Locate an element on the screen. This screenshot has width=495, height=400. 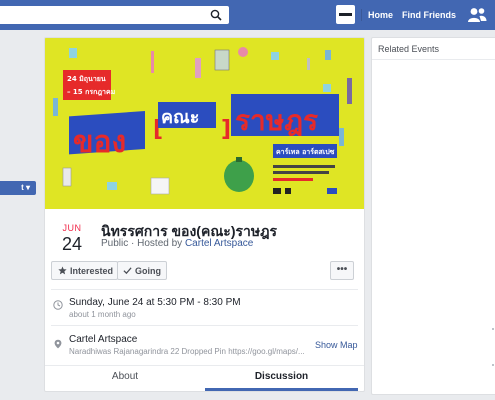
svg-text: ของ is located at coordinates (99, 142).